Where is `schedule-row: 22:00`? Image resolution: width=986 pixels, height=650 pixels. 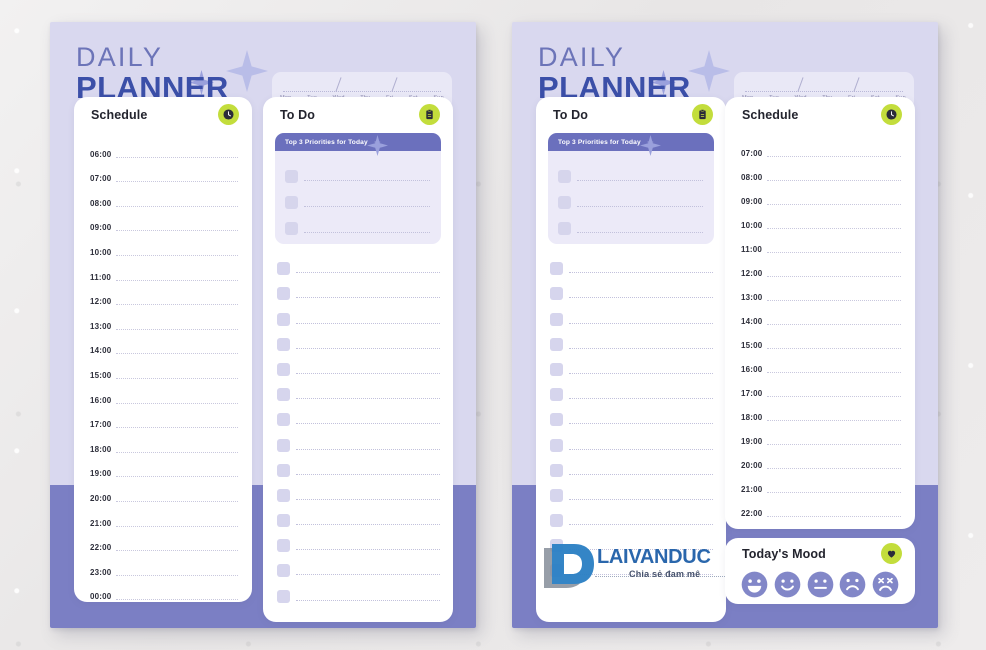 schedule-row: 22:00 is located at coordinates (821, 507).